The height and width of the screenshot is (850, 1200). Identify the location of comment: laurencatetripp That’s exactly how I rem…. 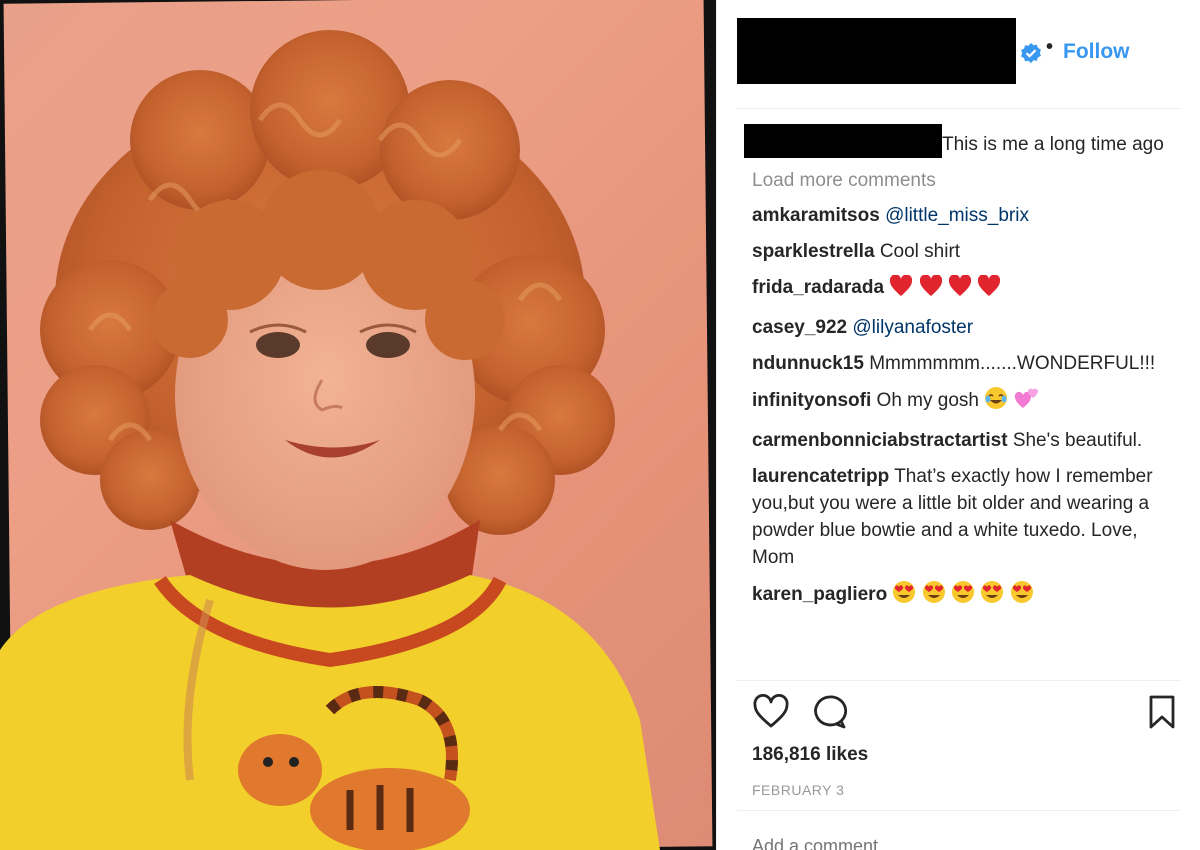
(962, 517).